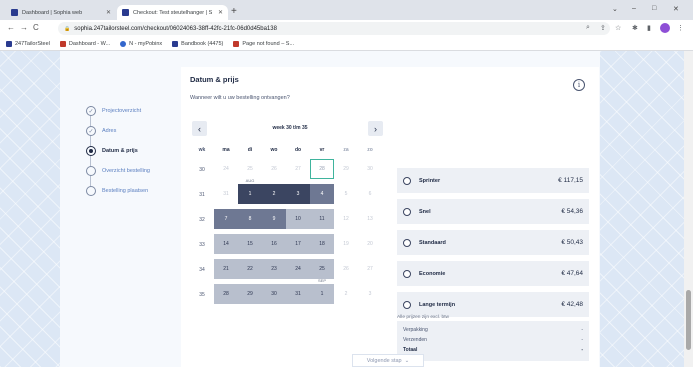  Describe the element at coordinates (298, 269) in the screenshot. I see `calendar-day: 24` at that location.